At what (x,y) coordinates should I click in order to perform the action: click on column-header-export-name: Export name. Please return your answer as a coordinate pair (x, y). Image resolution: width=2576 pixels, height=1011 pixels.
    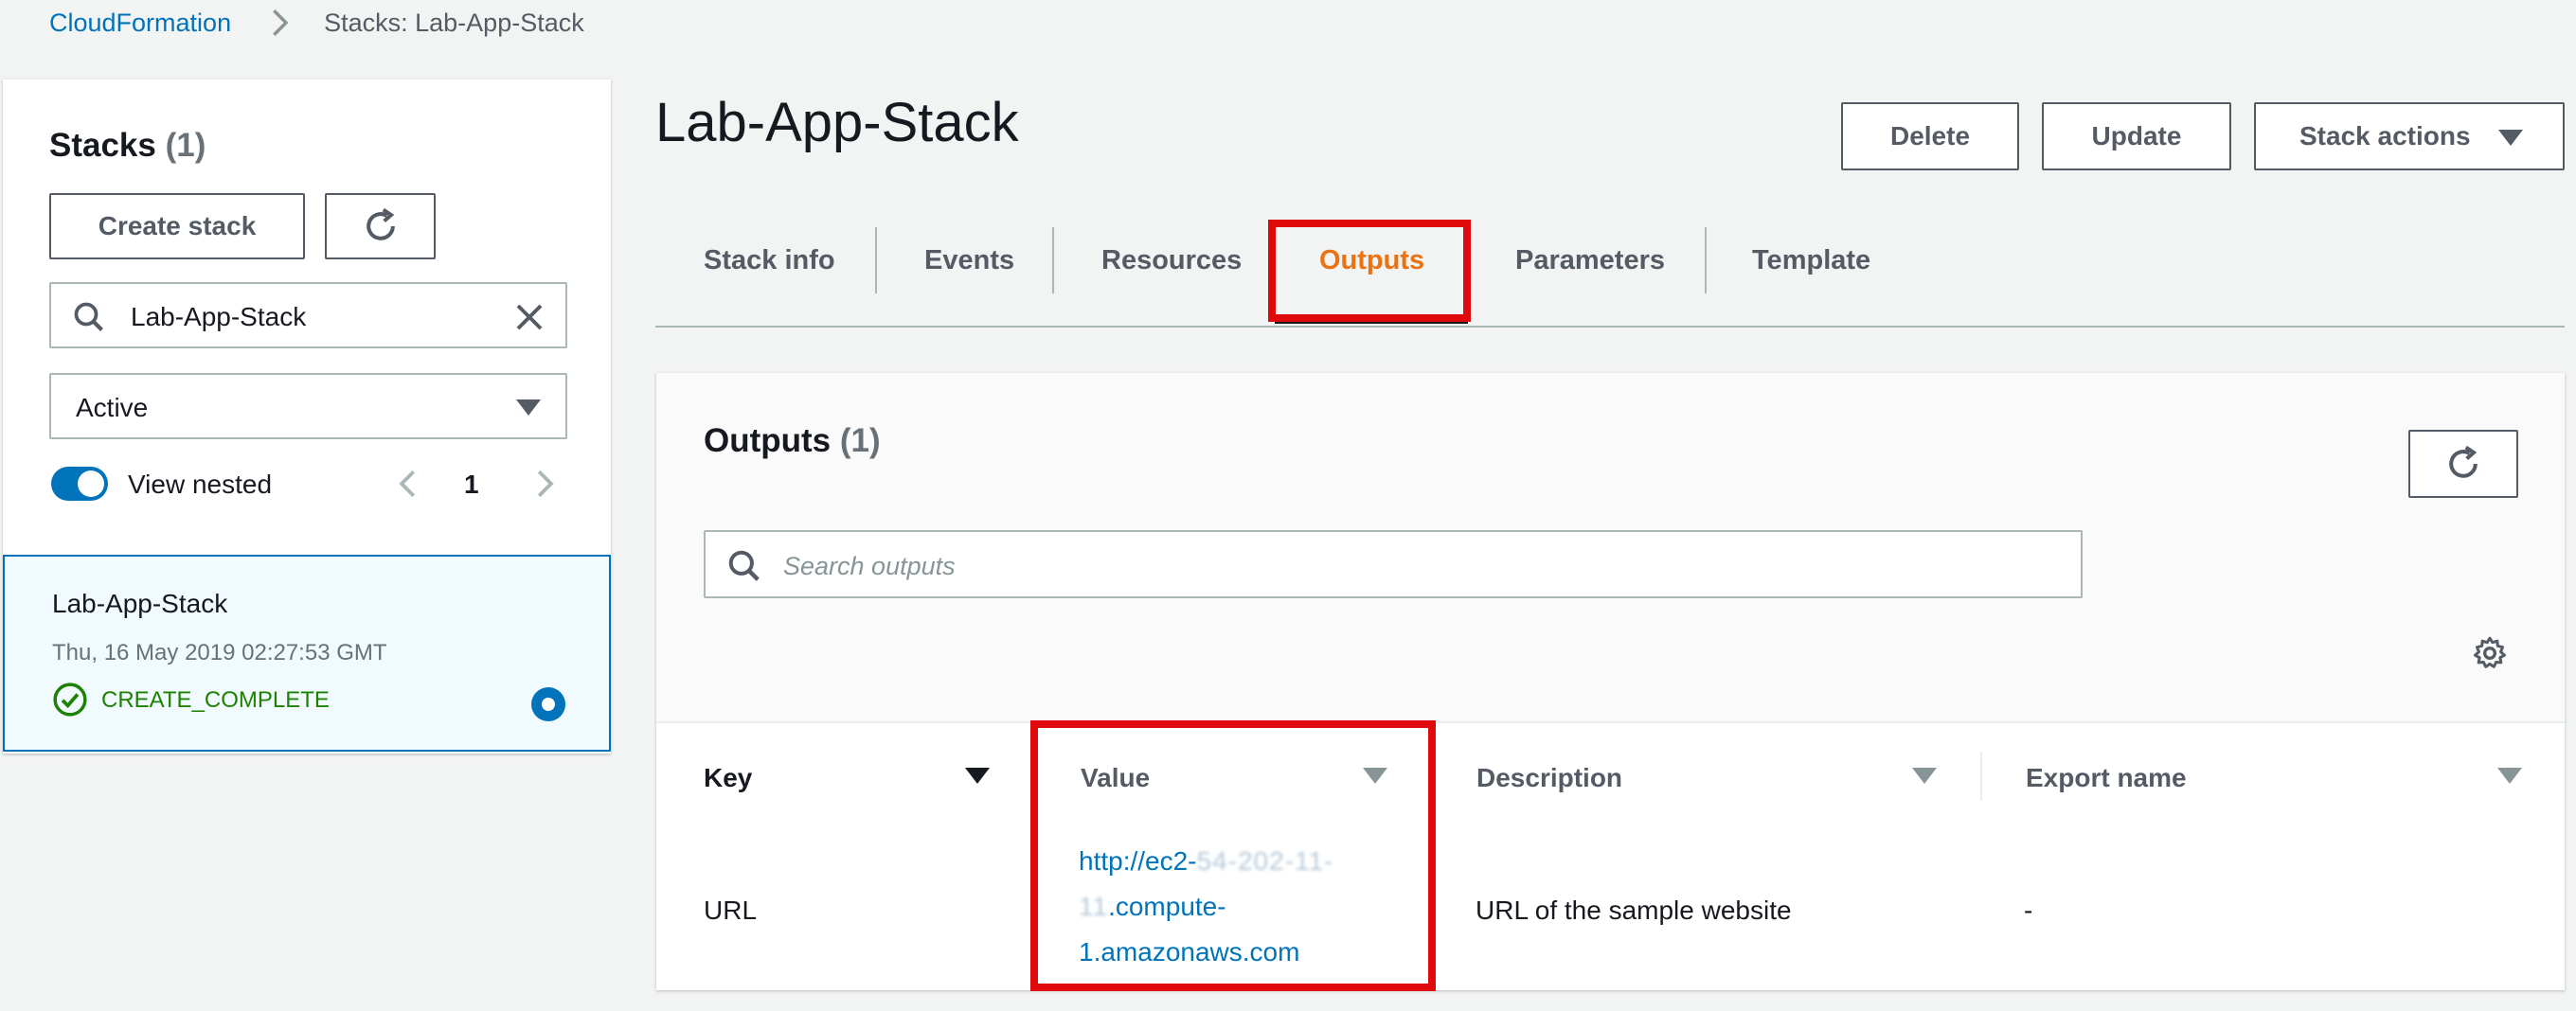
    Looking at the image, I should click on (2106, 778).